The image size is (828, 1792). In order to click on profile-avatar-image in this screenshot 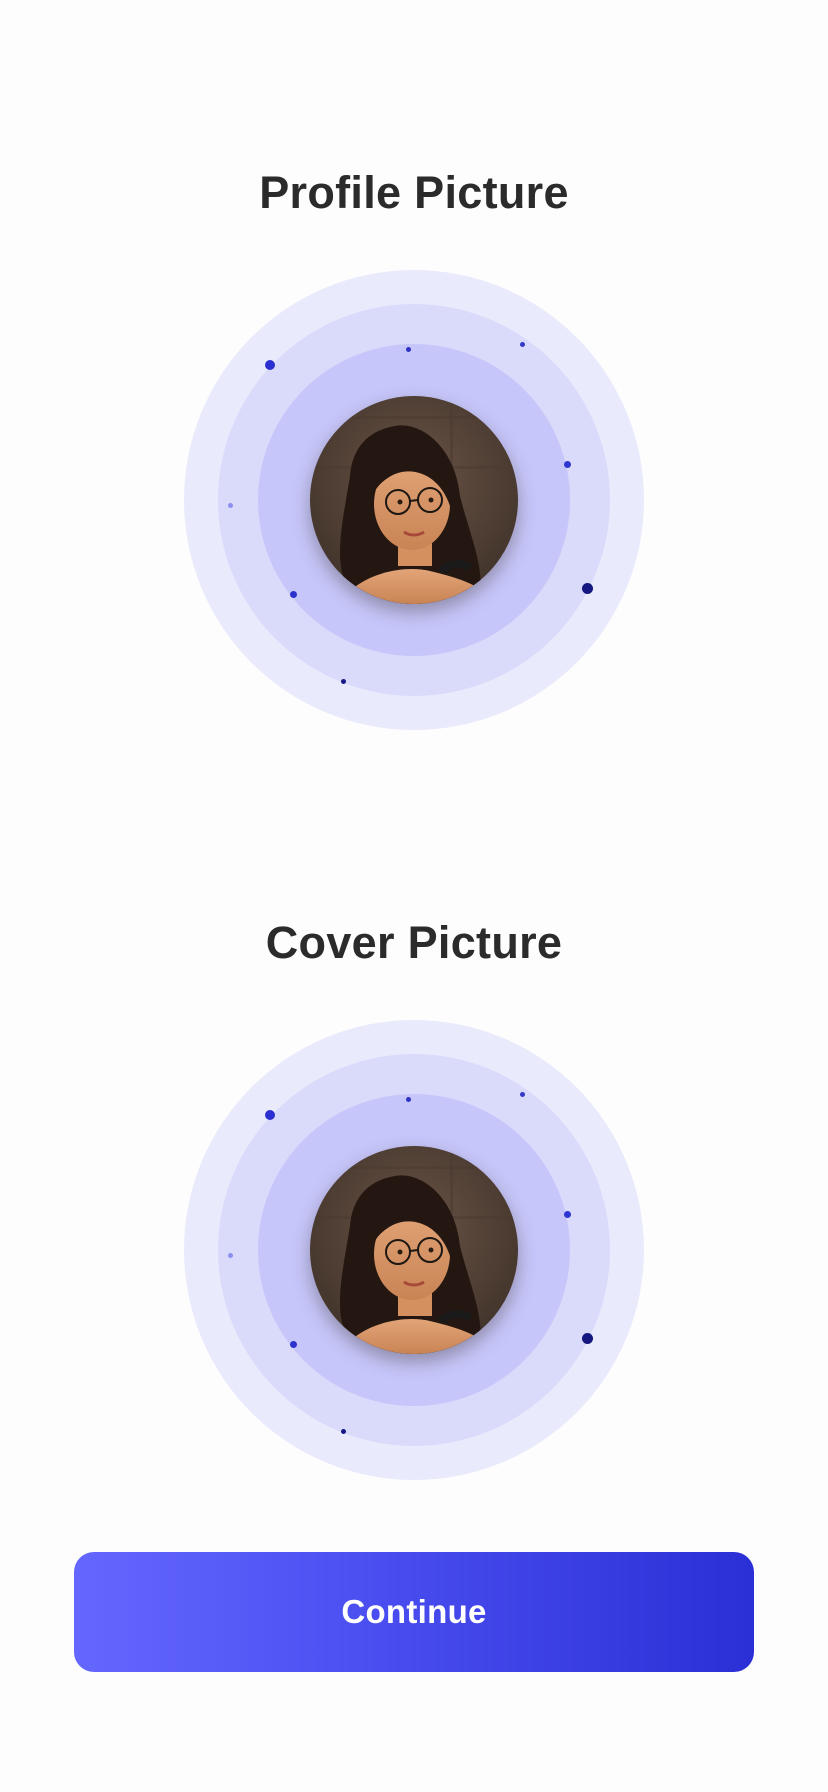, I will do `click(414, 500)`.